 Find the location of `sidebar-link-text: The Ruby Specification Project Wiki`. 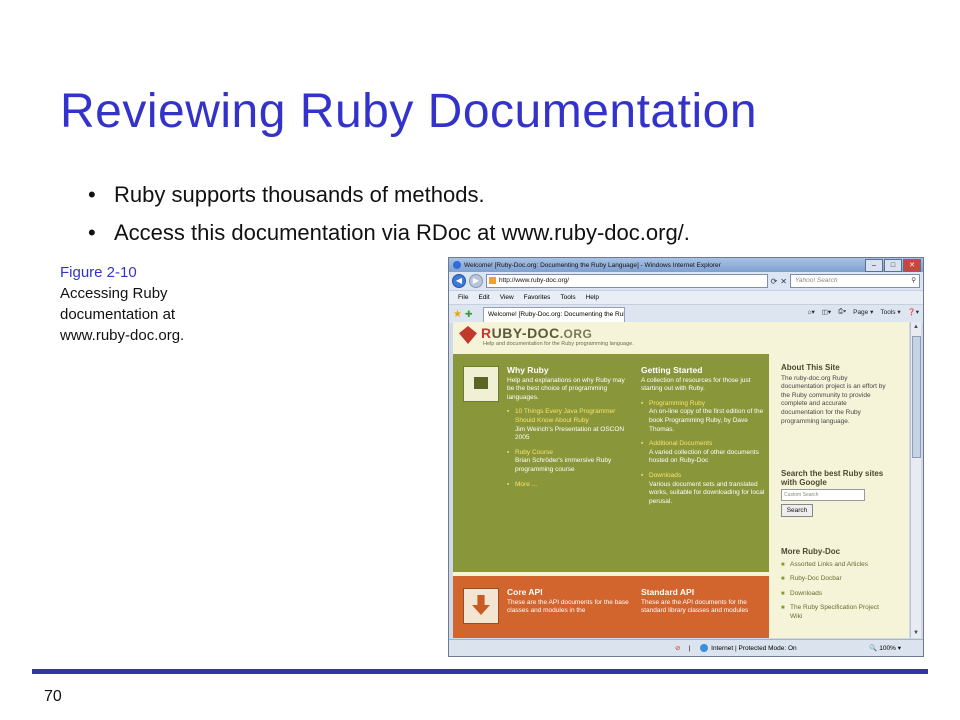

sidebar-link-text: The Ruby Specification Project Wiki is located at coordinates (834, 612).